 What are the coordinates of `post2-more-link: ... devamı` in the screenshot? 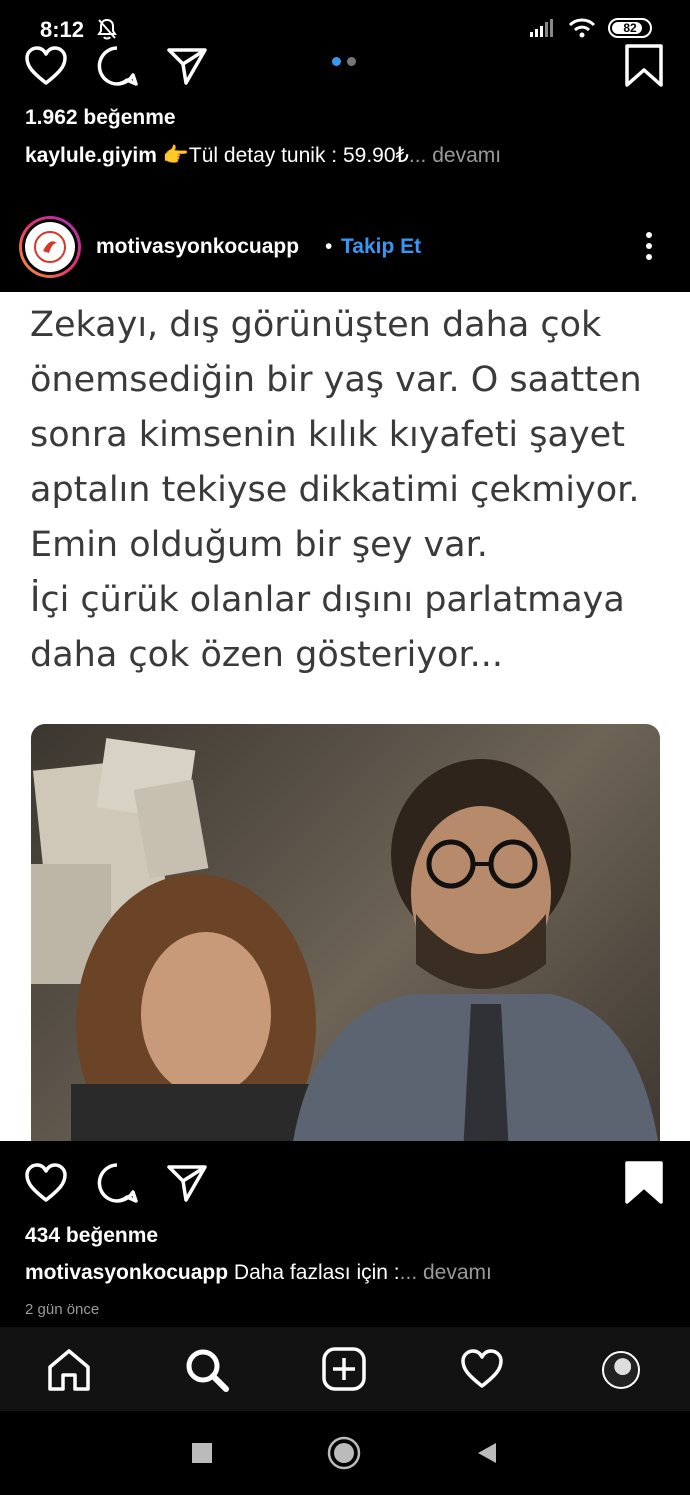 It's located at (446, 1272).